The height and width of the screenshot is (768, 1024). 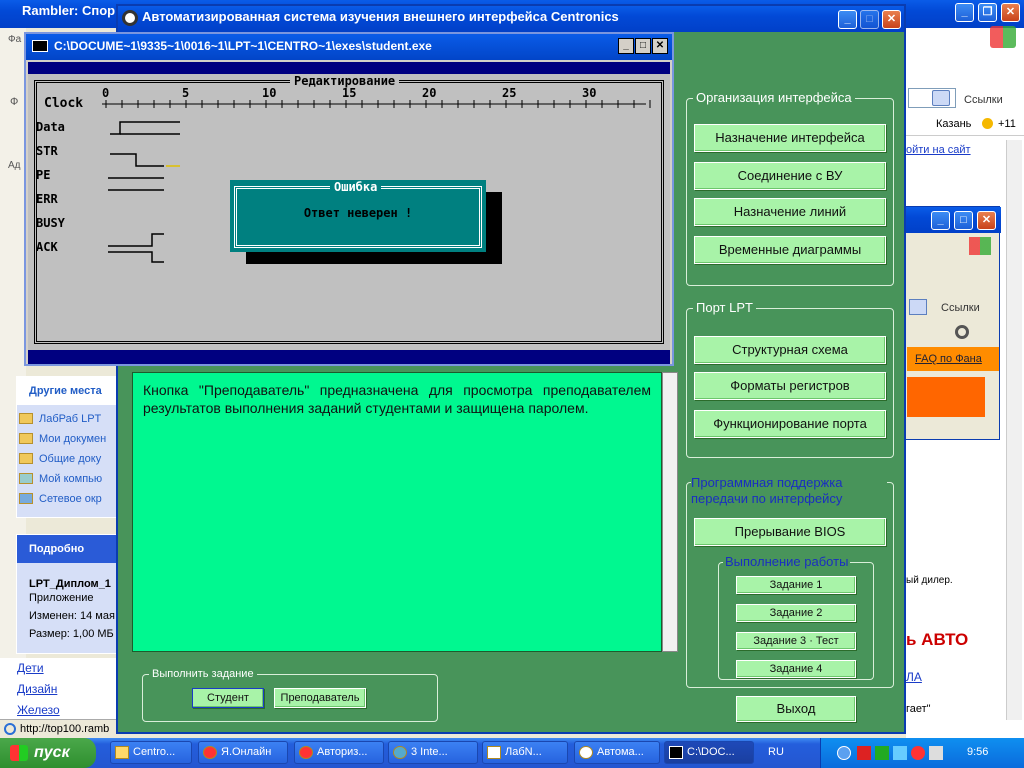 What do you see at coordinates (882, 753) in the screenshot?
I see `tray-shield-icon` at bounding box center [882, 753].